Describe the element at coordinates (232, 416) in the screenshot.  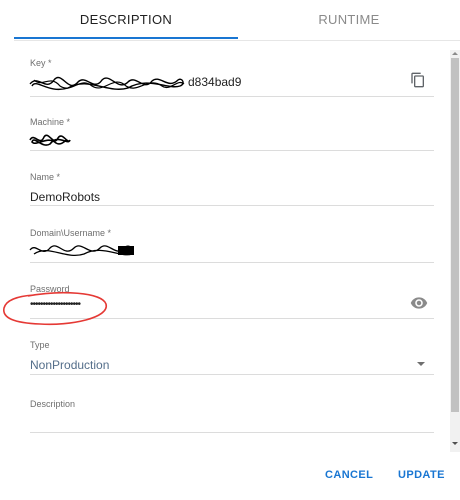
I see `description-field: Description` at that location.